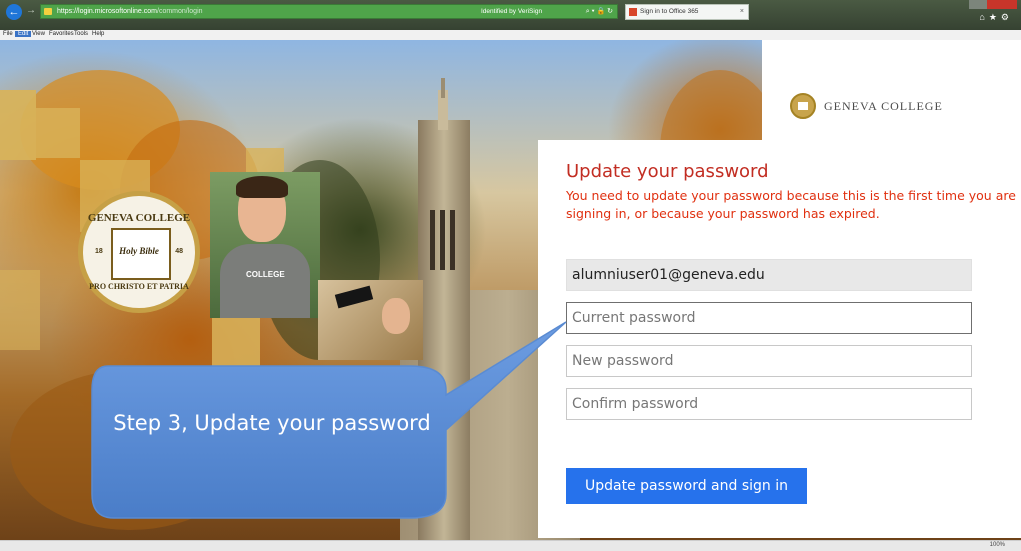 This screenshot has width=1021, height=551. Describe the element at coordinates (265, 281) in the screenshot. I see `student-shirt` at that location.